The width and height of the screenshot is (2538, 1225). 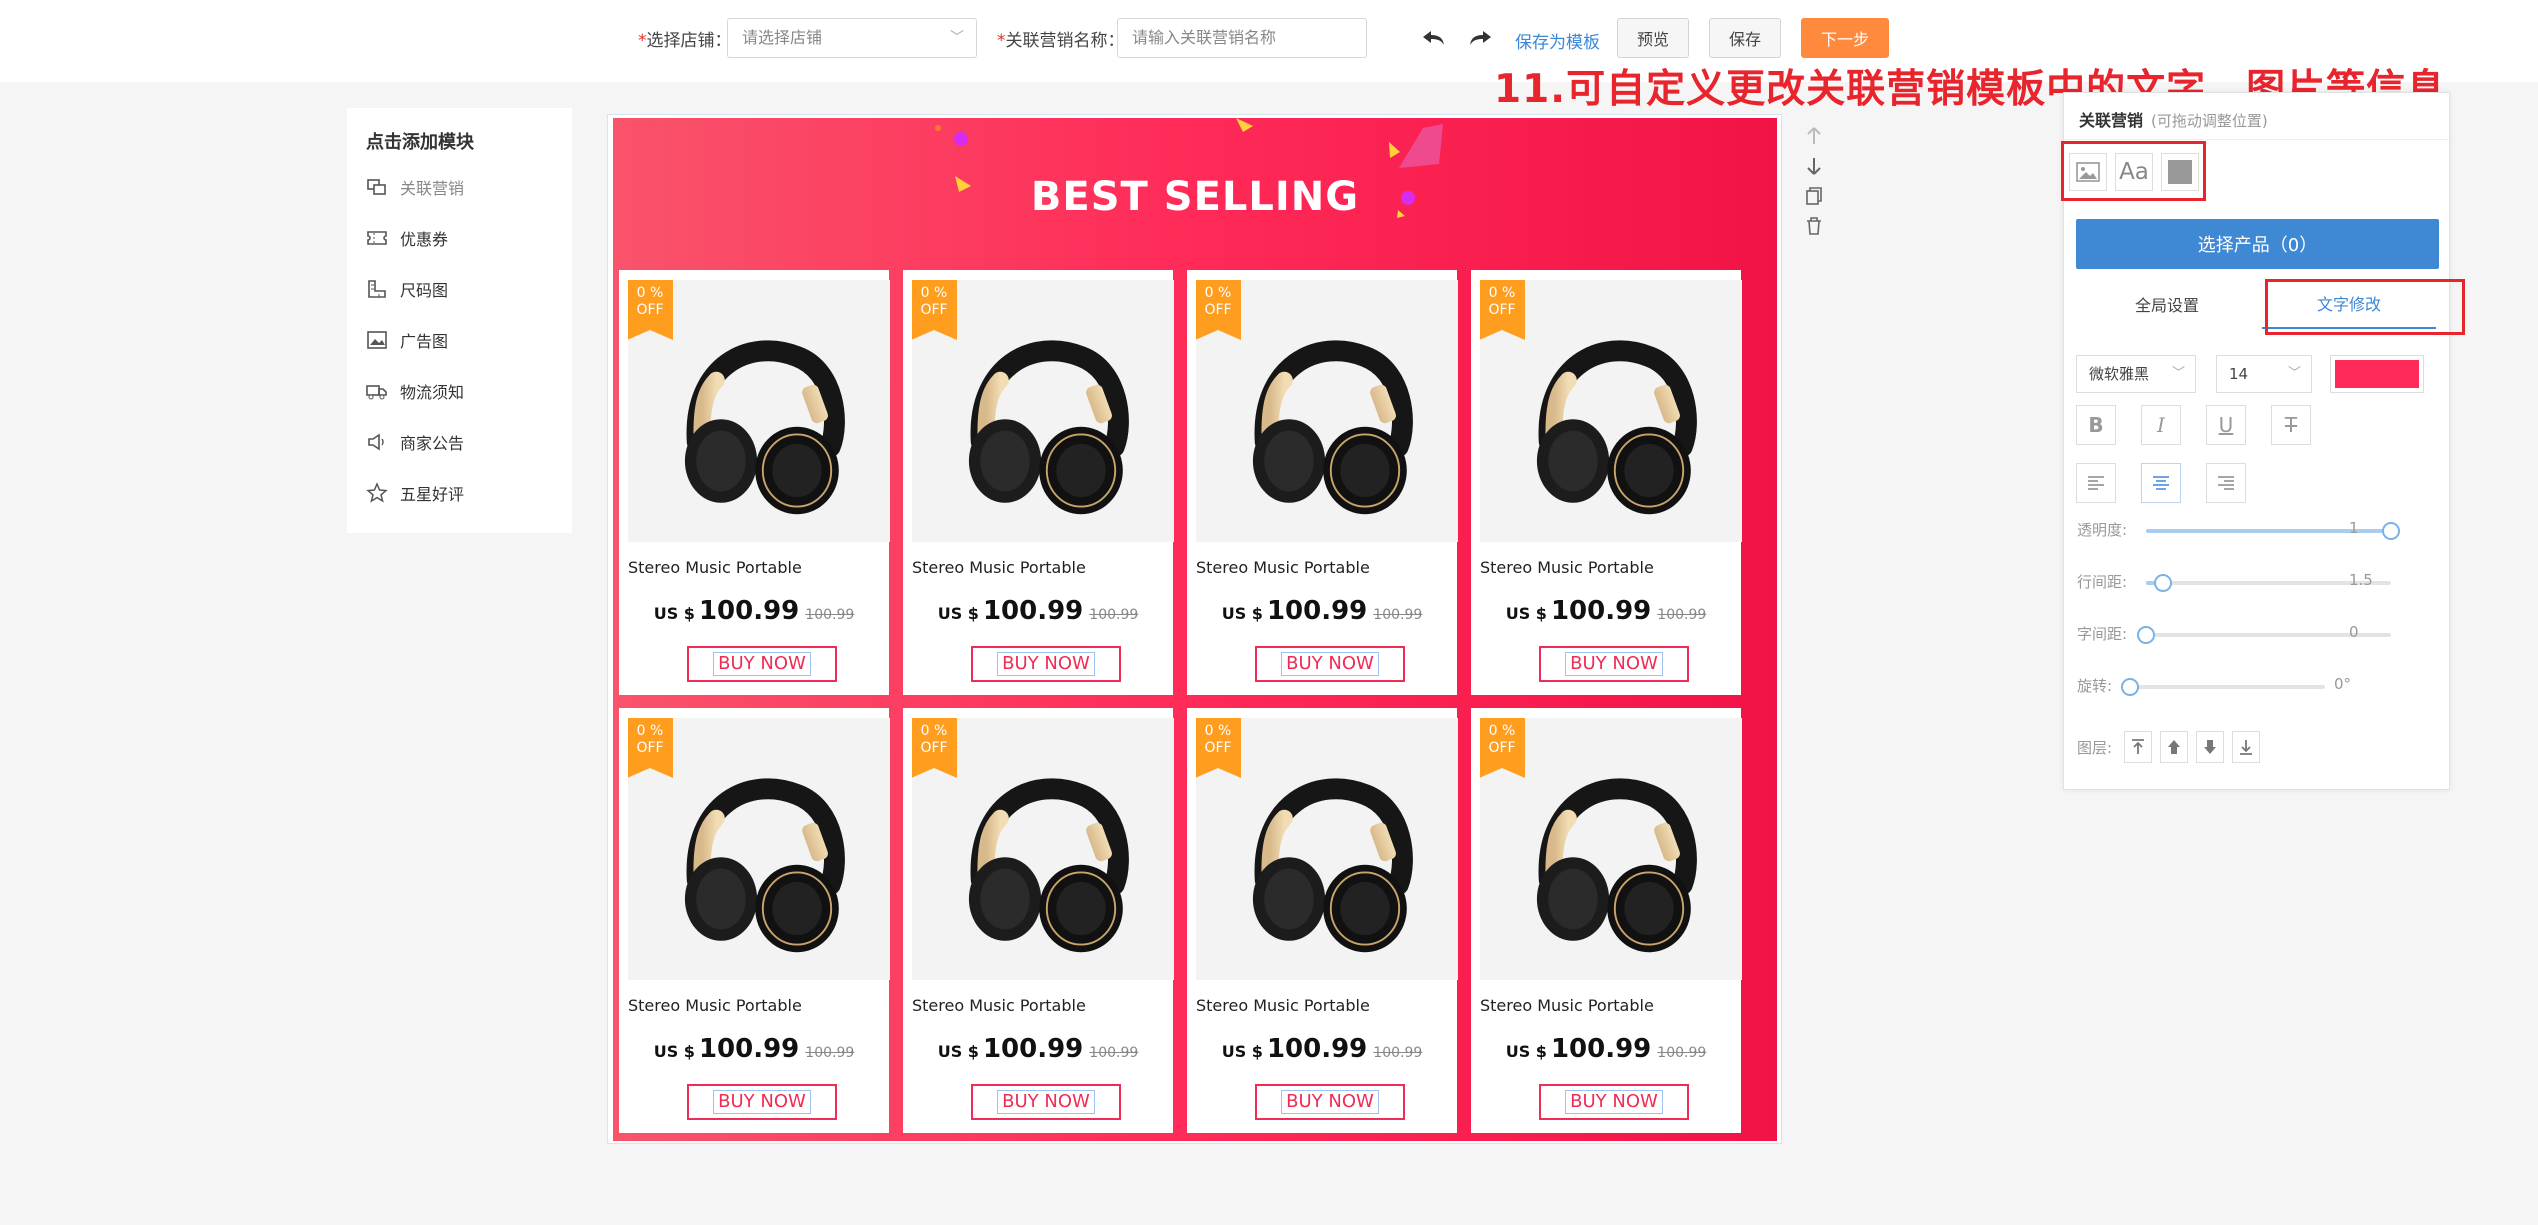 What do you see at coordinates (377, 492) in the screenshot?
I see `star-icon` at bounding box center [377, 492].